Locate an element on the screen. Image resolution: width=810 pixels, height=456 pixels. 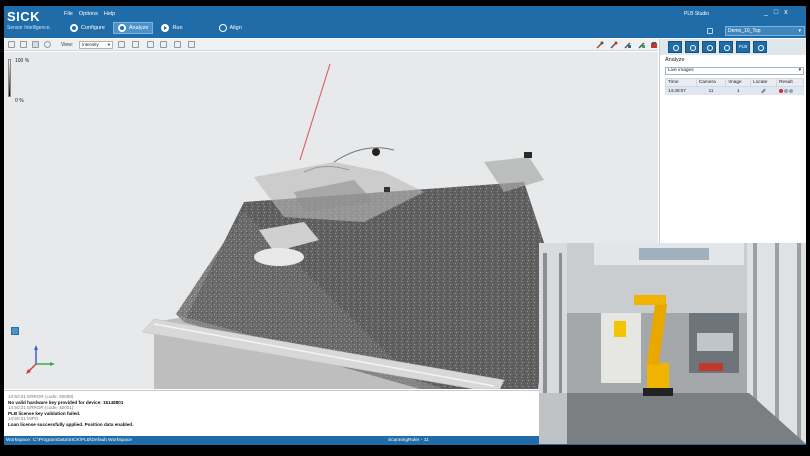
menu-bar: File Options Help is located at coordinates (89, 14).